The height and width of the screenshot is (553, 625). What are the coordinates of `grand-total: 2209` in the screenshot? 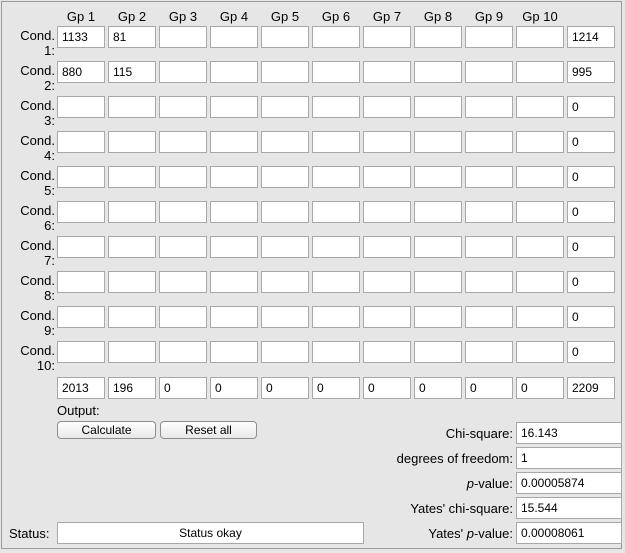 It's located at (591, 388).